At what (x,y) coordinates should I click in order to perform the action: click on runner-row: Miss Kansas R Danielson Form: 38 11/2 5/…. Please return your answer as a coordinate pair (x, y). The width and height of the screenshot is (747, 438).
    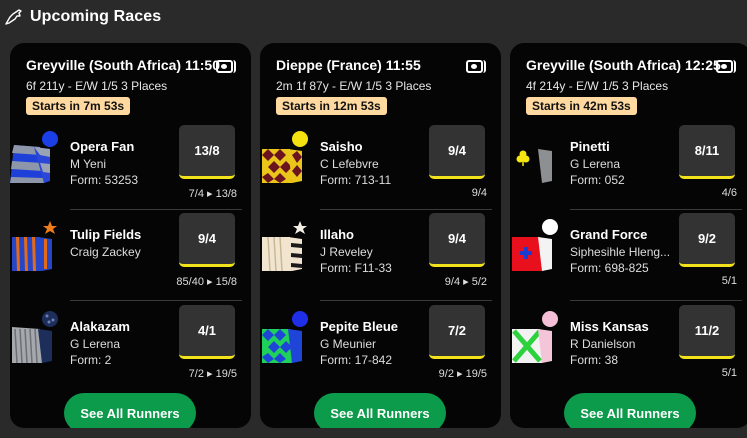
    Looking at the image, I should click on (628, 346).